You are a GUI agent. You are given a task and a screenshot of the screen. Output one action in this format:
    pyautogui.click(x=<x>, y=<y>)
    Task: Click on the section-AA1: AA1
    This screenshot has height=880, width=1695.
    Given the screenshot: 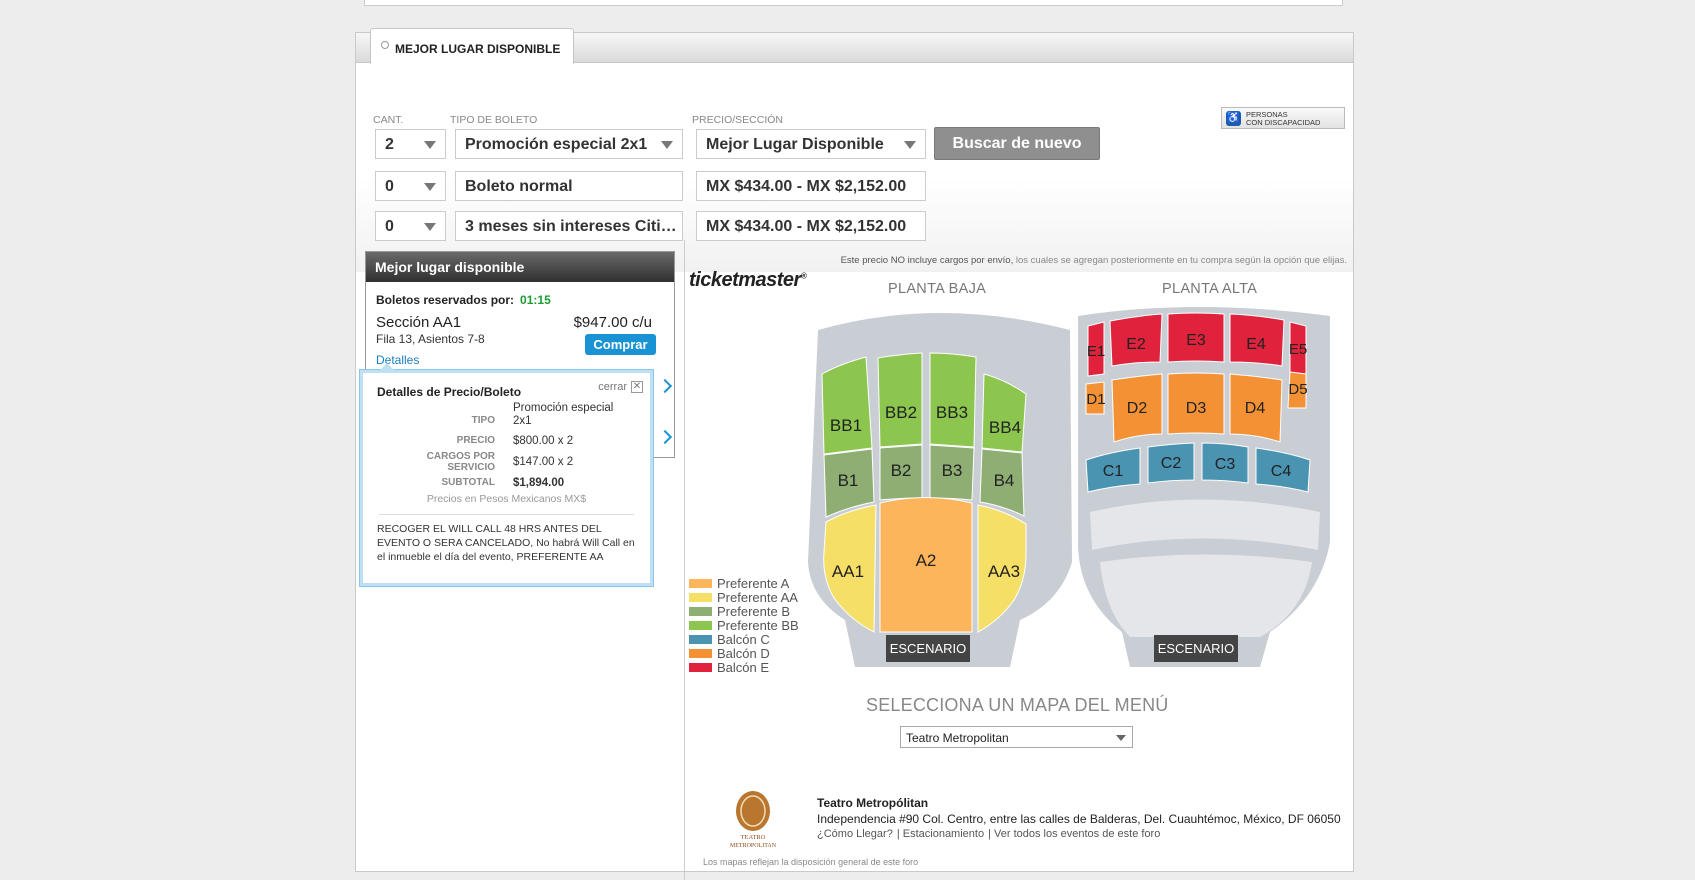 What is the action you would take?
    pyautogui.click(x=850, y=568)
    